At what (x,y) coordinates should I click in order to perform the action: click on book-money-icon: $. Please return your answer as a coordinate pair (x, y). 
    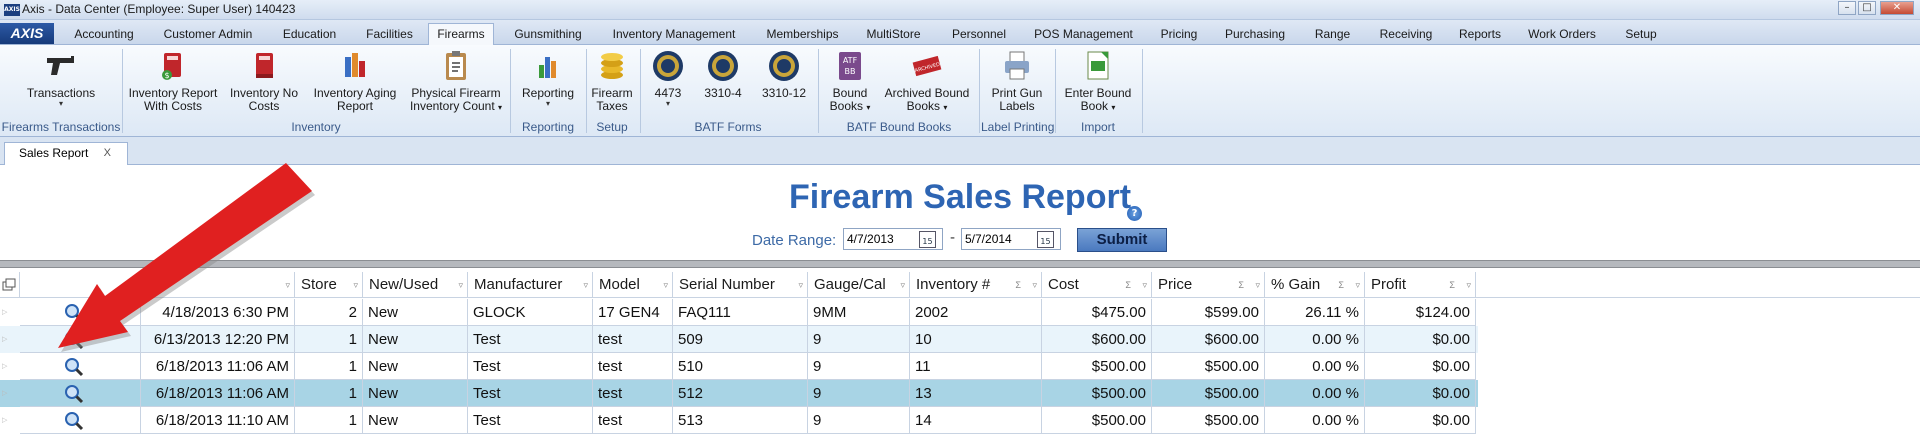
    Looking at the image, I should click on (171, 66).